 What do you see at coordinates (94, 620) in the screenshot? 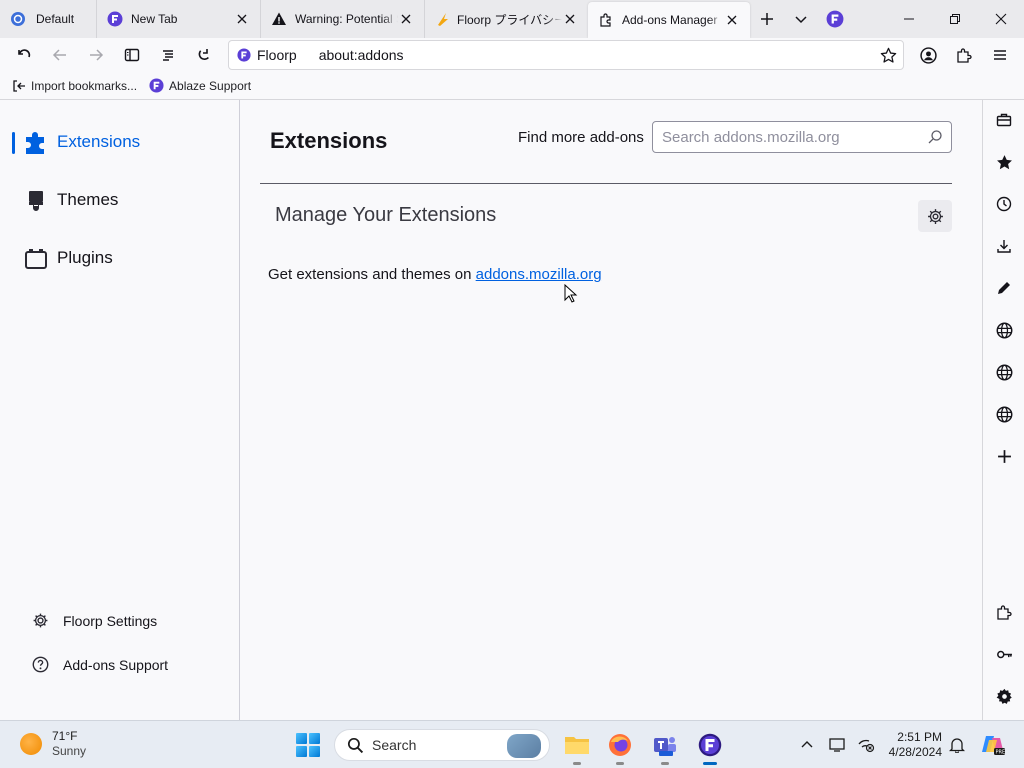
I see `floorp-settings-link: Floorp Settings` at bounding box center [94, 620].